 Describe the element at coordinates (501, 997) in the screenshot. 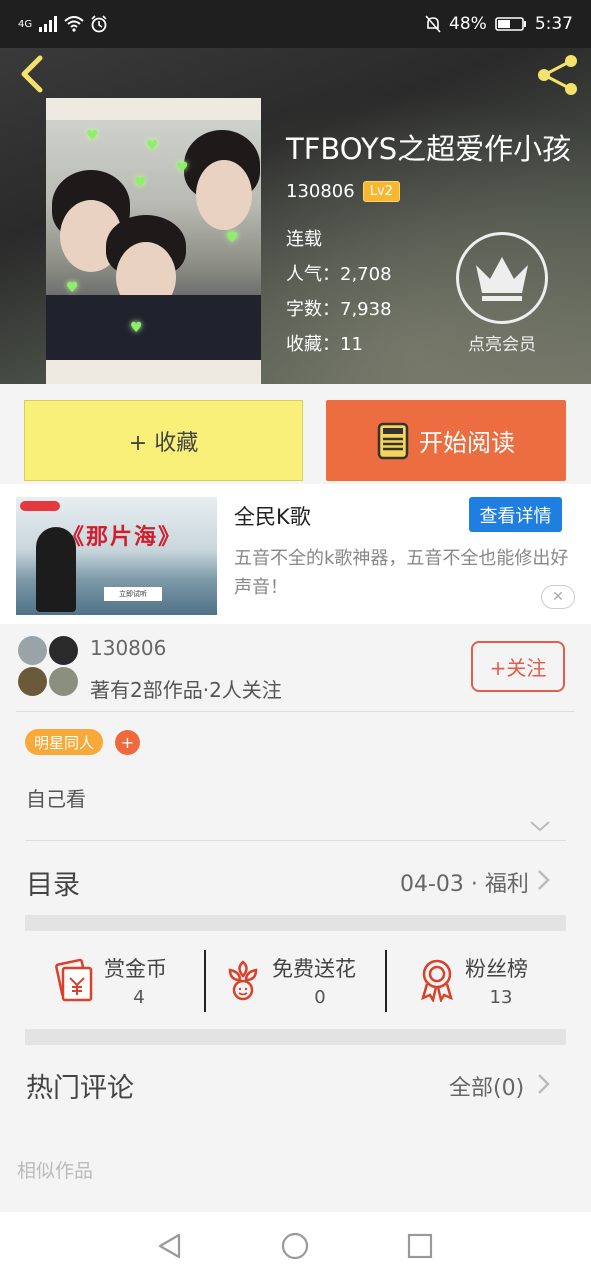

I see `fans-value: 13` at that location.